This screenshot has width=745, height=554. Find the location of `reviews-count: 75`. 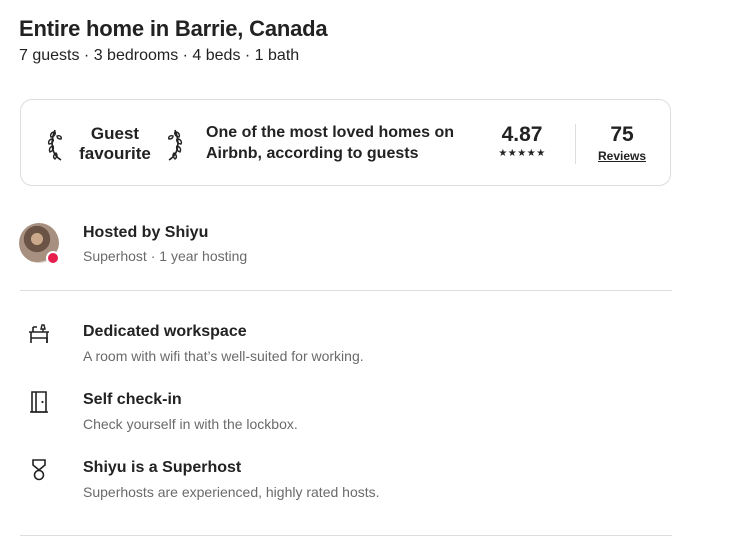

reviews-count: 75 is located at coordinates (622, 134).